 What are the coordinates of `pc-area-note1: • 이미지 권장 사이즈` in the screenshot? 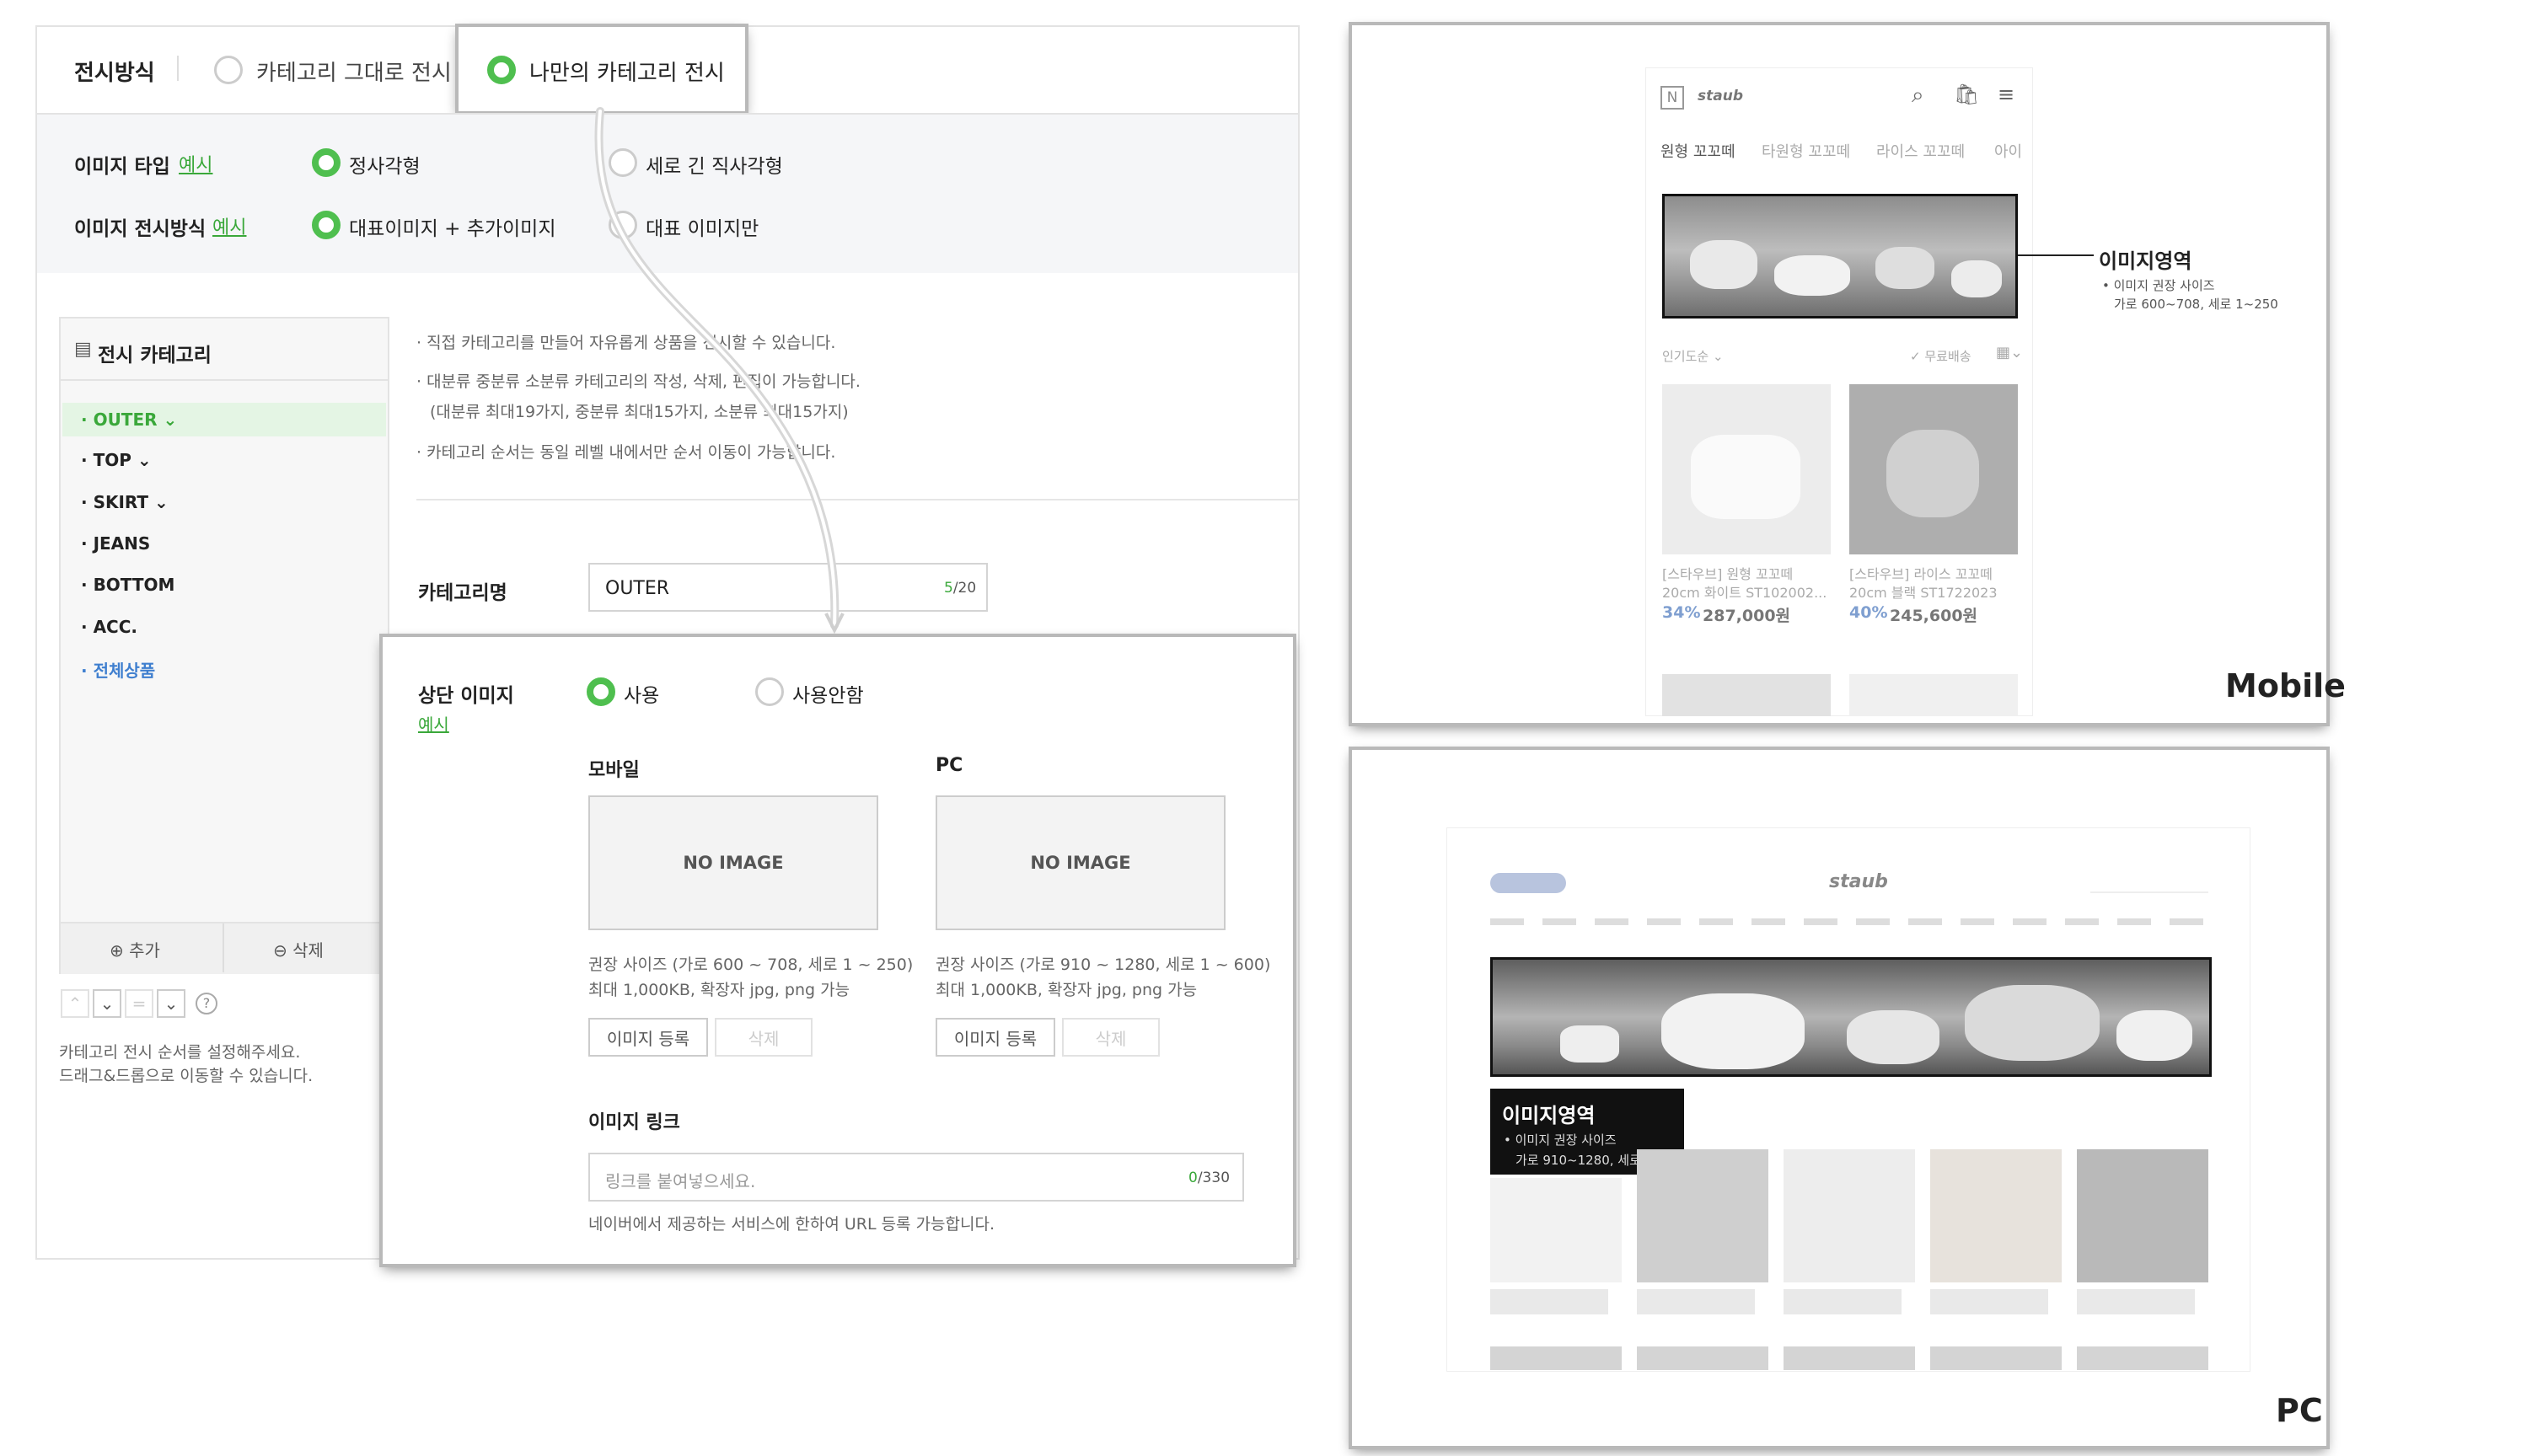 It's located at (1560, 1140).